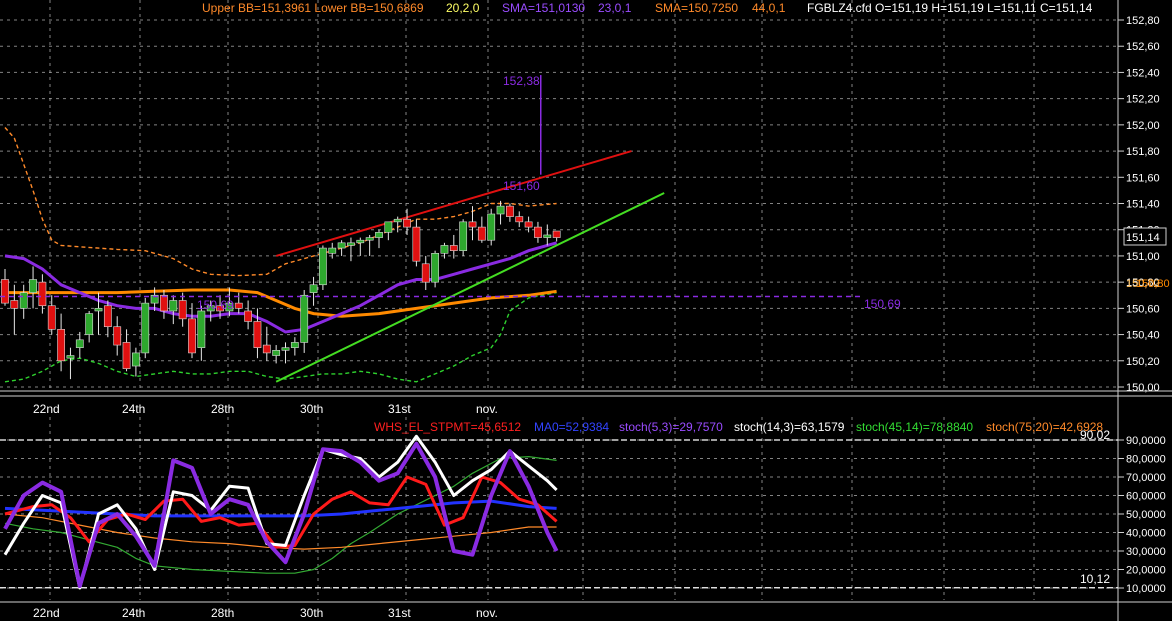 This screenshot has height=621, width=1172. I want to click on price-tick-label: 151,40, so click(1143, 205).